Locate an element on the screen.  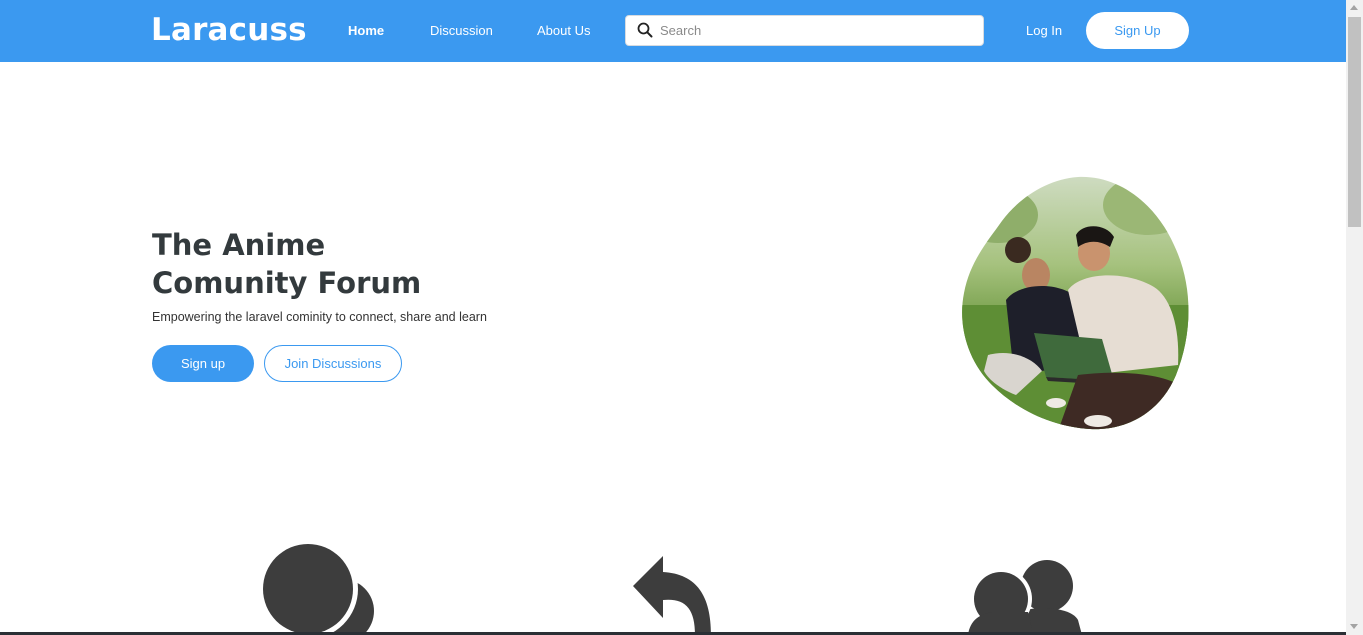
hero-title-line-2: Comunity Forum is located at coordinates (287, 283).